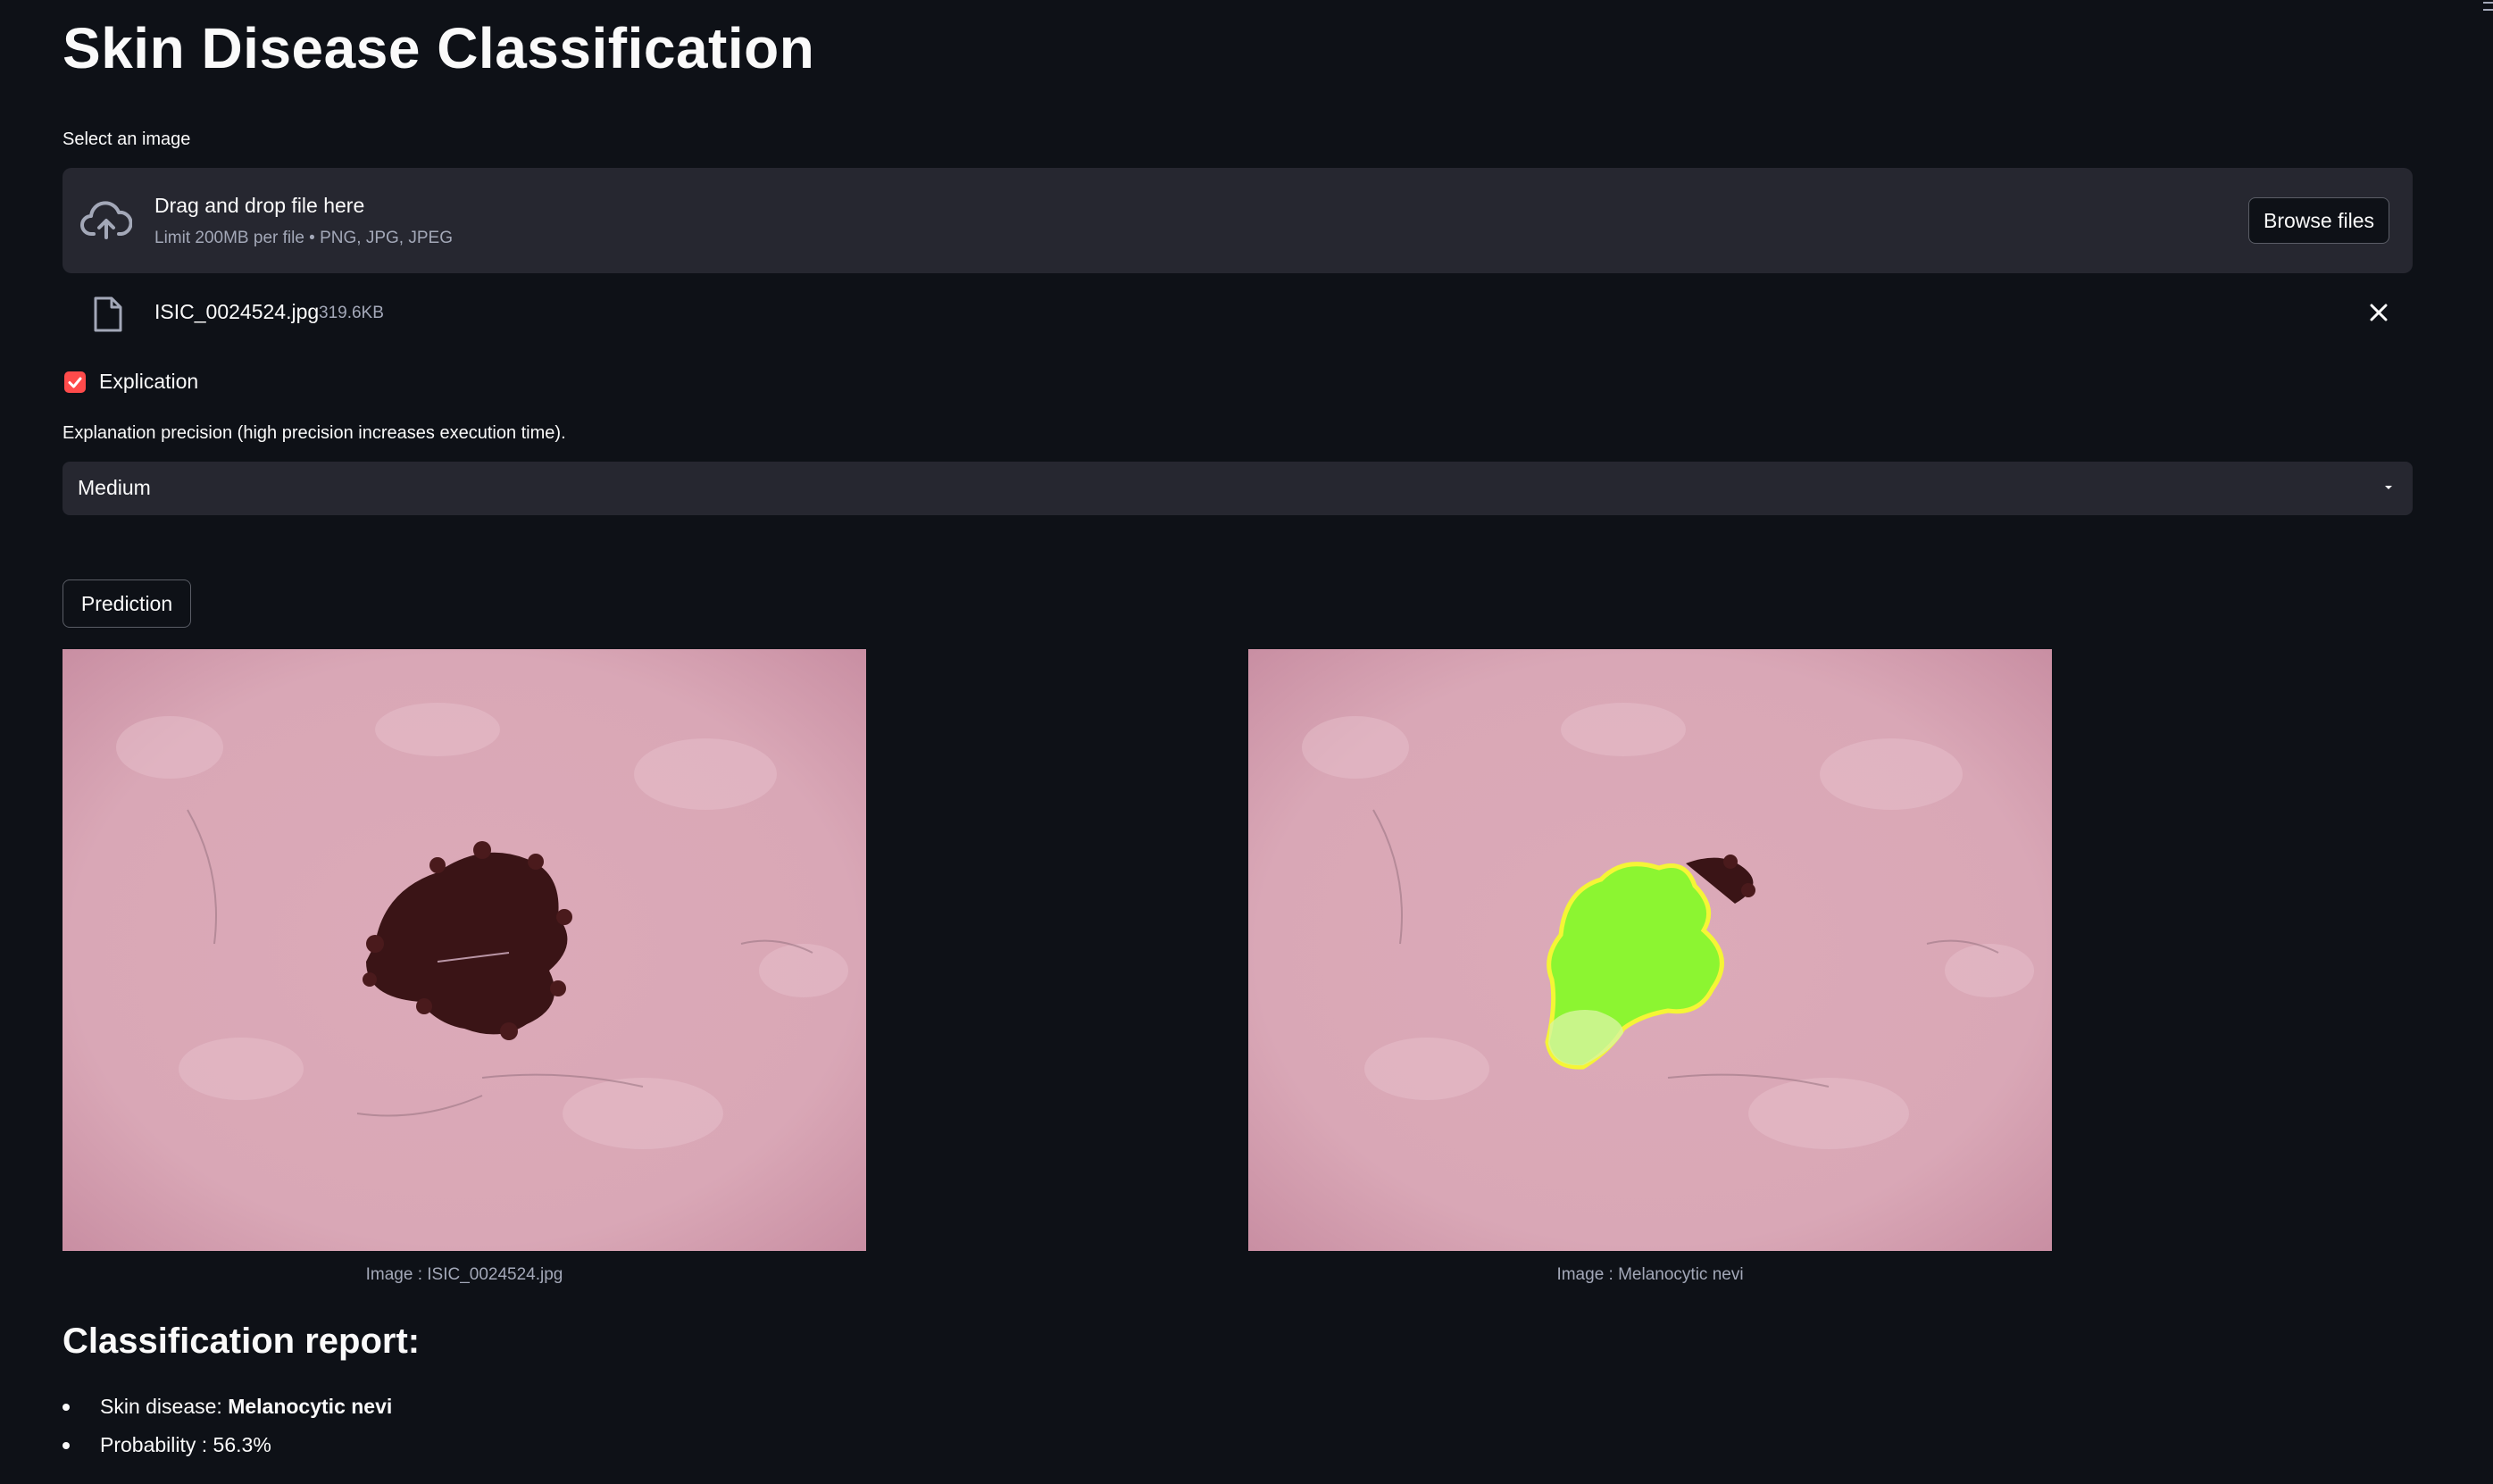  I want to click on precision-select, so click(1238, 488).